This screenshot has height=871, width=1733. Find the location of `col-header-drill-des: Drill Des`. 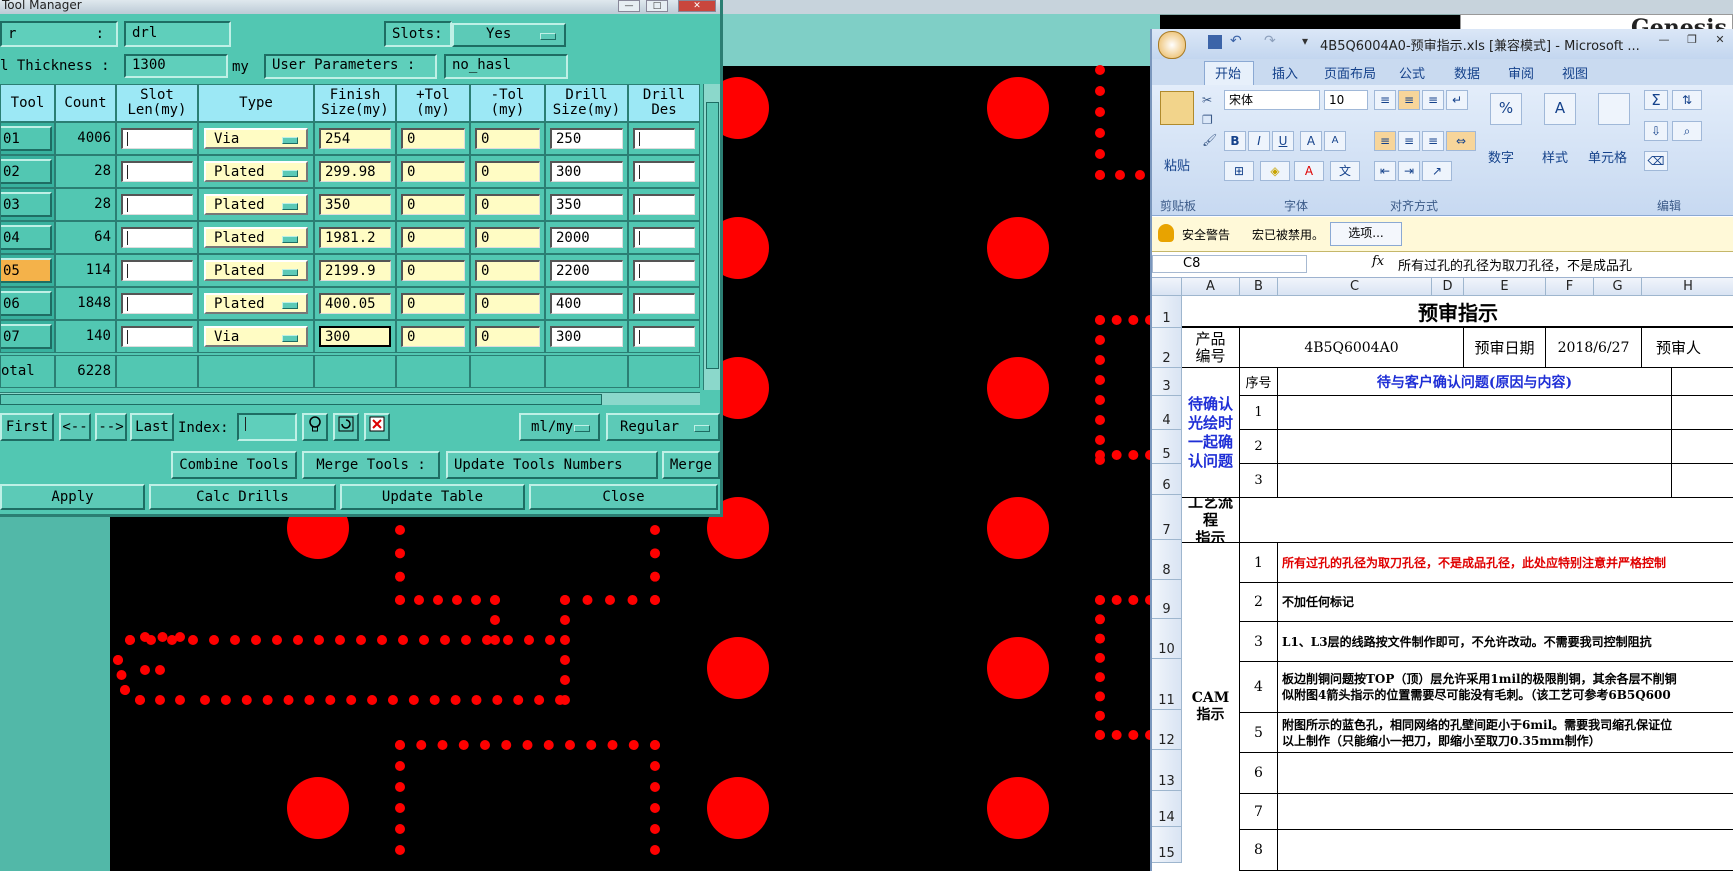

col-header-drill-des: Drill Des is located at coordinates (664, 103).